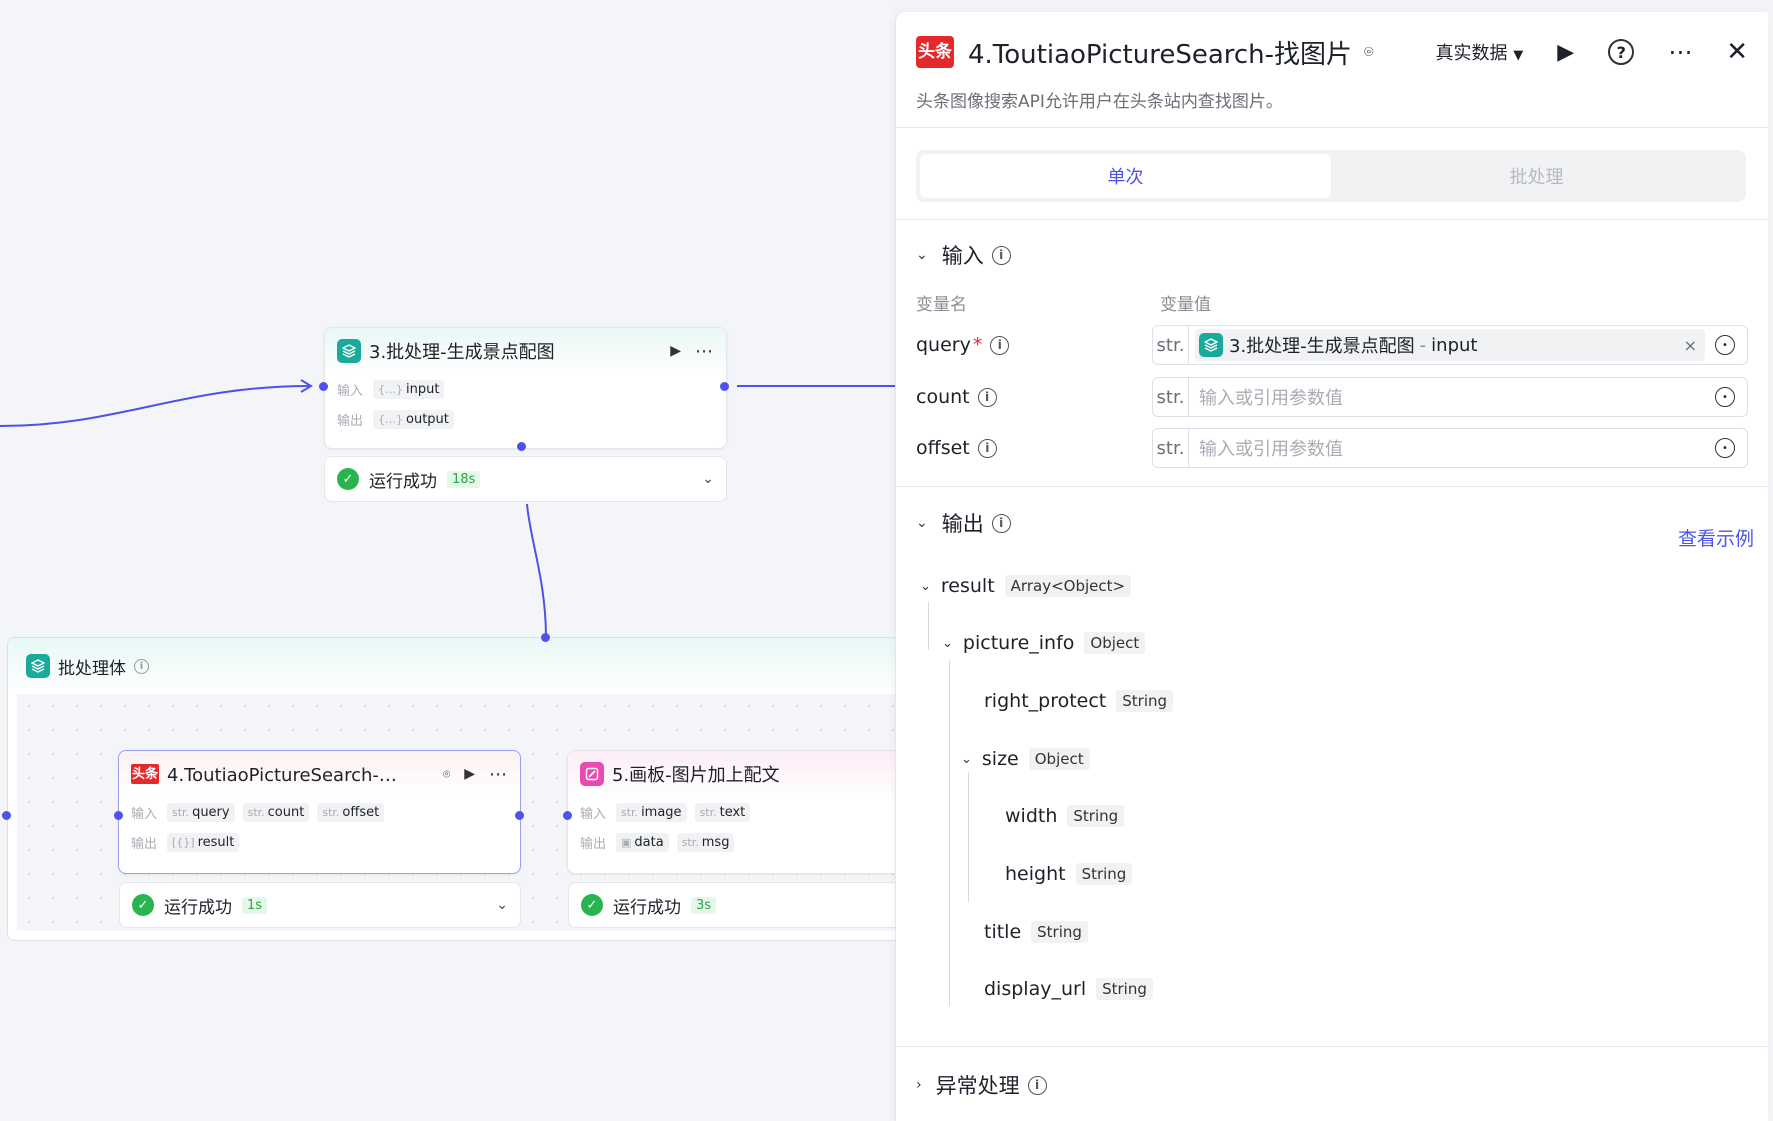 The width and height of the screenshot is (1773, 1121). What do you see at coordinates (451, 666) in the screenshot?
I see `batch-body-header: 批处理体 i` at bounding box center [451, 666].